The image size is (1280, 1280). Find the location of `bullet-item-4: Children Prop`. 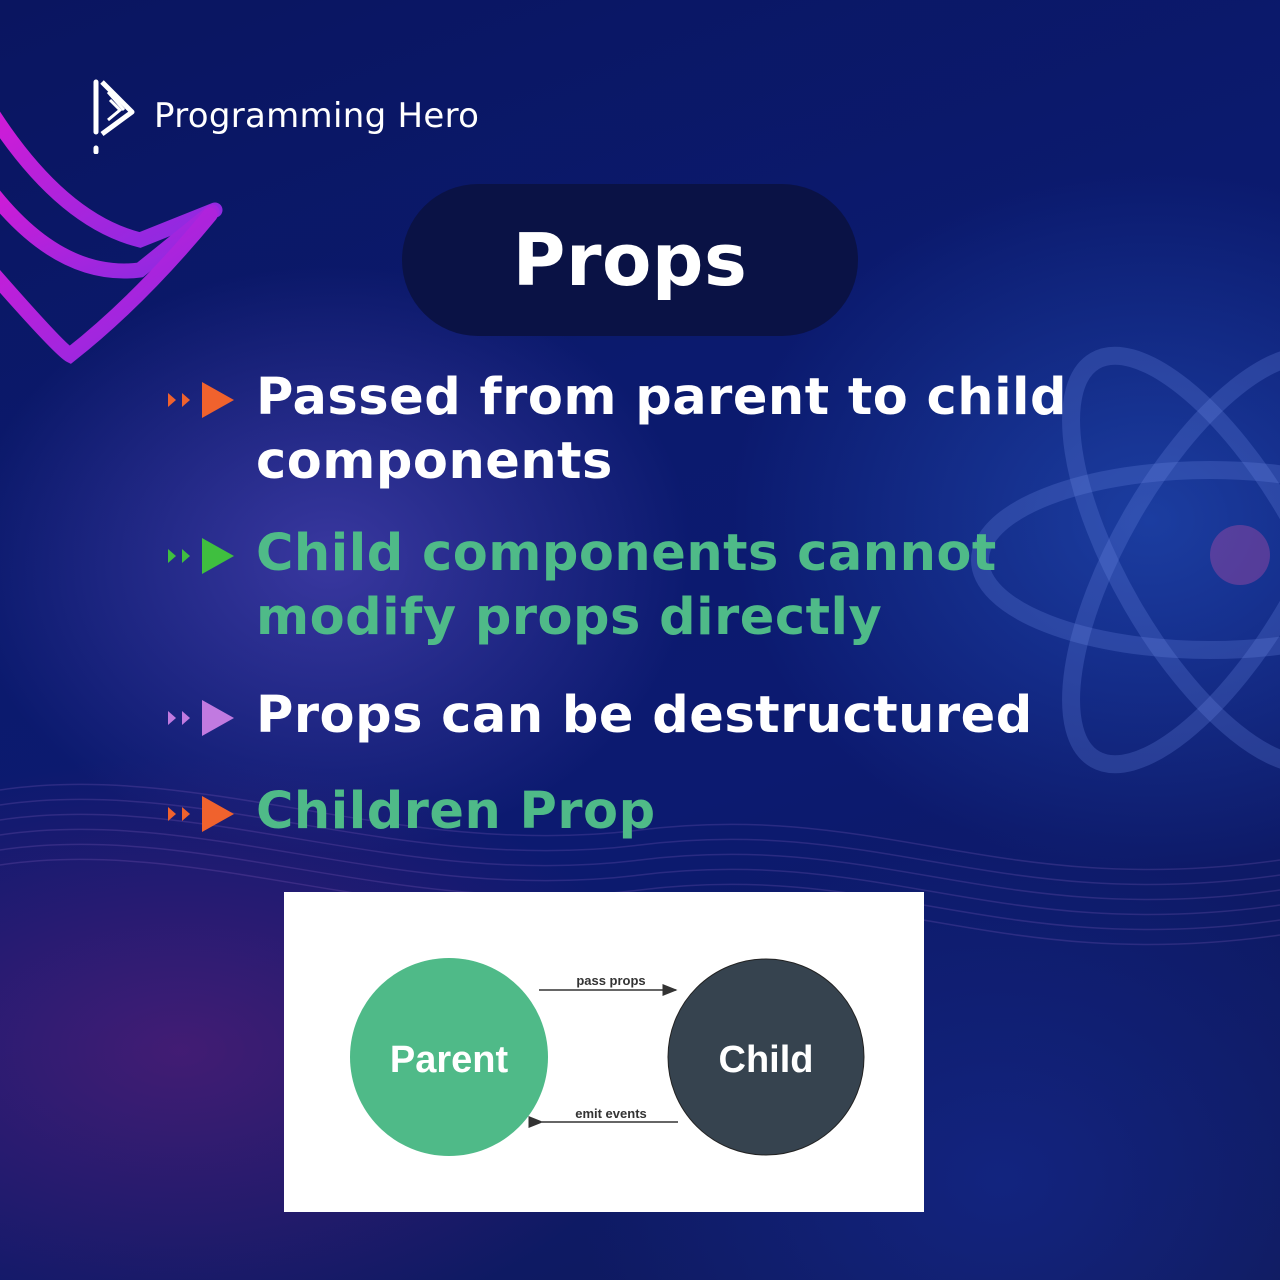

bullet-item-4: Children Prop is located at coordinates (412, 812).